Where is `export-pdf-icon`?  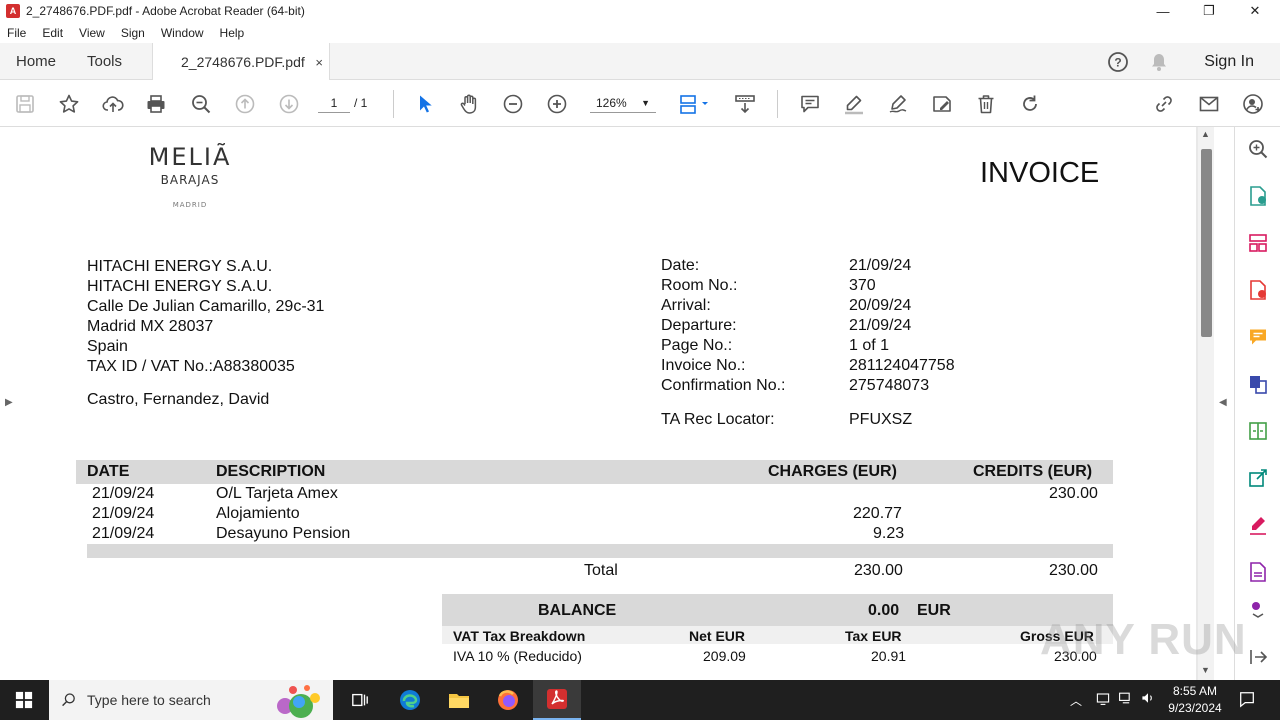
export-pdf-icon is located at coordinates (1258, 196).